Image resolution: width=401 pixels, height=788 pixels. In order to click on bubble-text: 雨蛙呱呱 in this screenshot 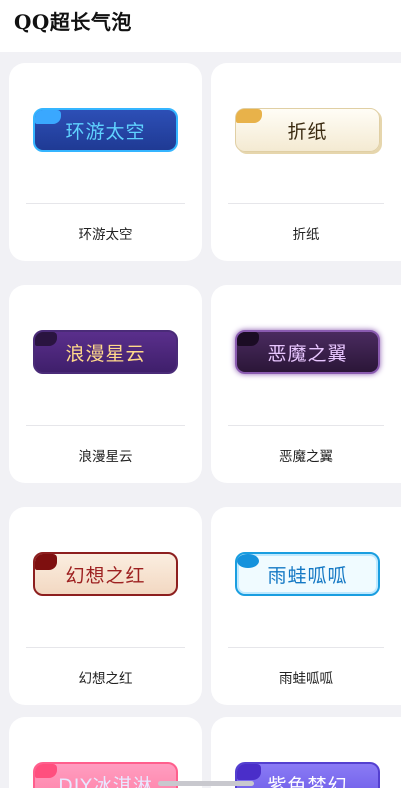, I will do `click(307, 575)`.